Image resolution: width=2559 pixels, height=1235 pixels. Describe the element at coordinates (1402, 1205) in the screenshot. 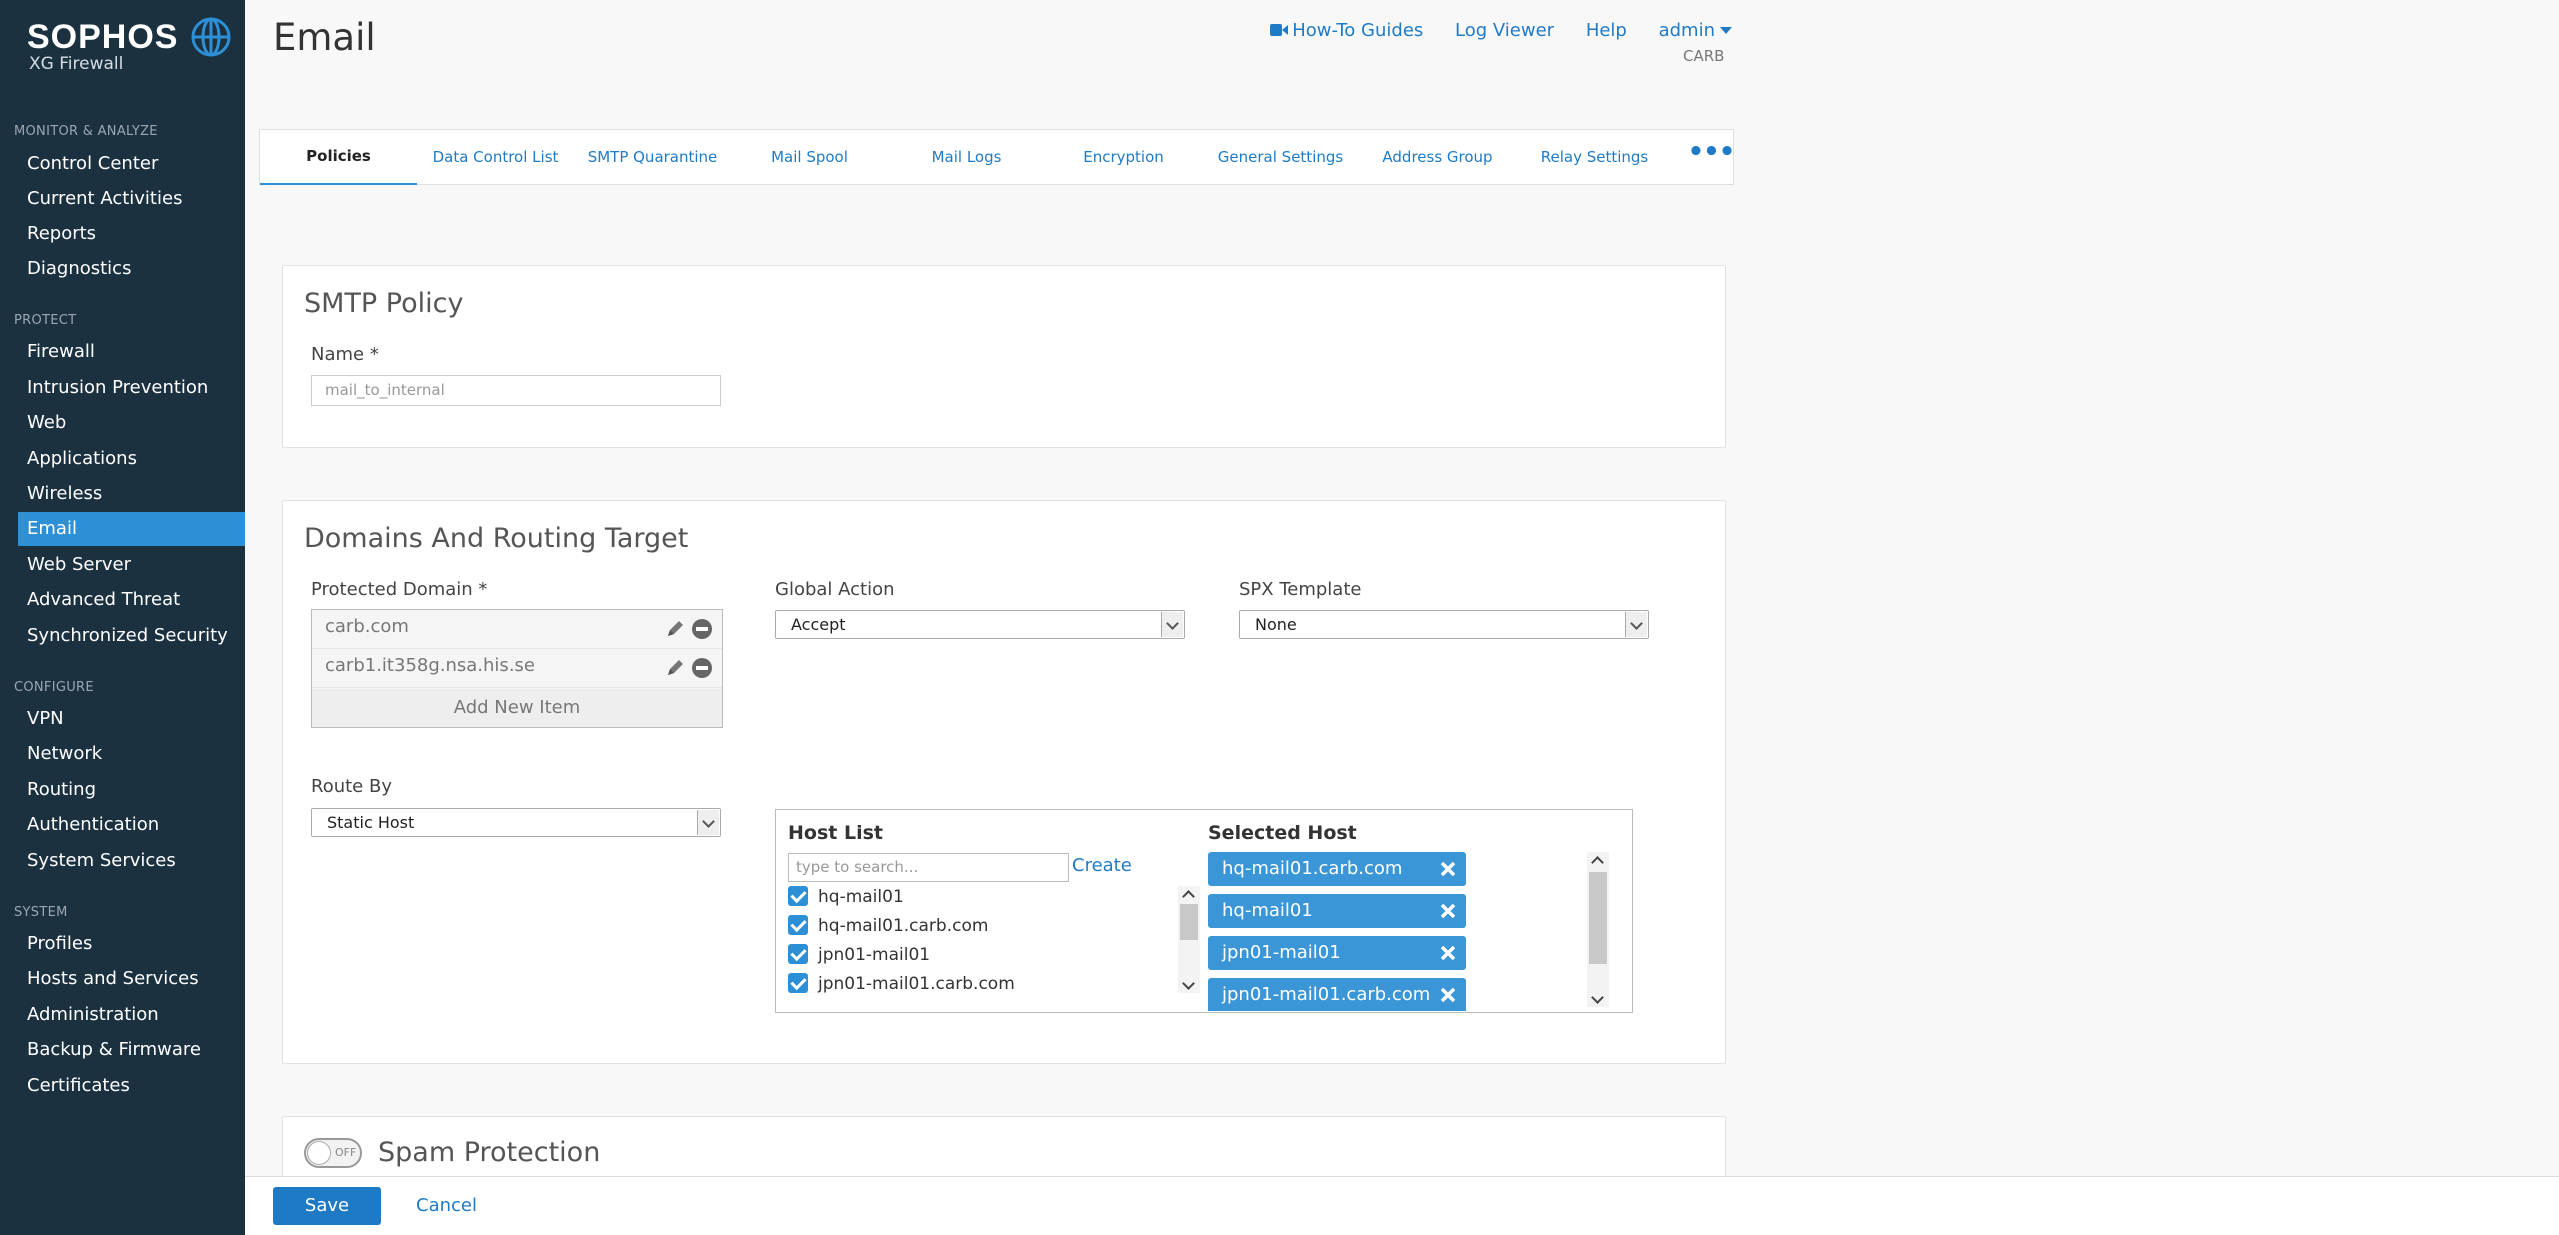

I see `footer-bar: Save Cancel` at that location.